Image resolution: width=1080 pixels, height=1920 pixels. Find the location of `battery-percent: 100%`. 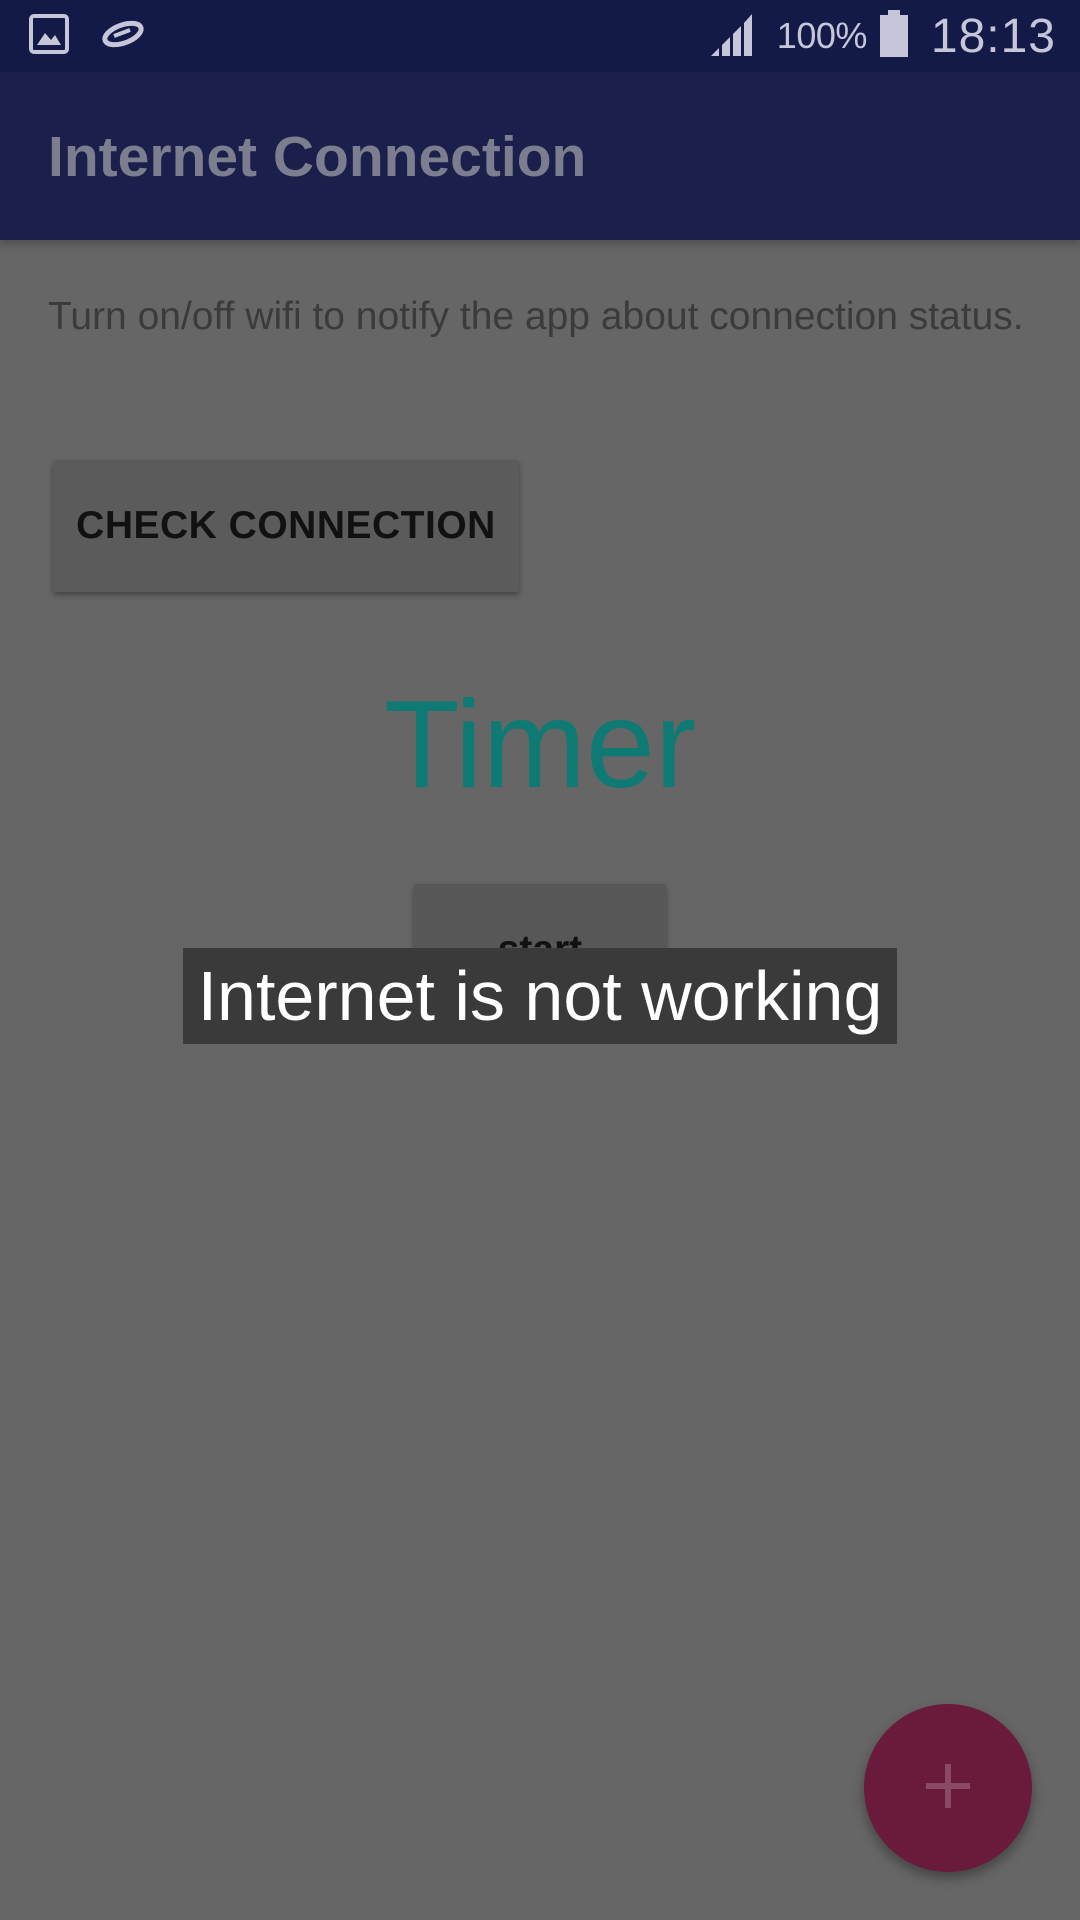

battery-percent: 100% is located at coordinates (822, 35).